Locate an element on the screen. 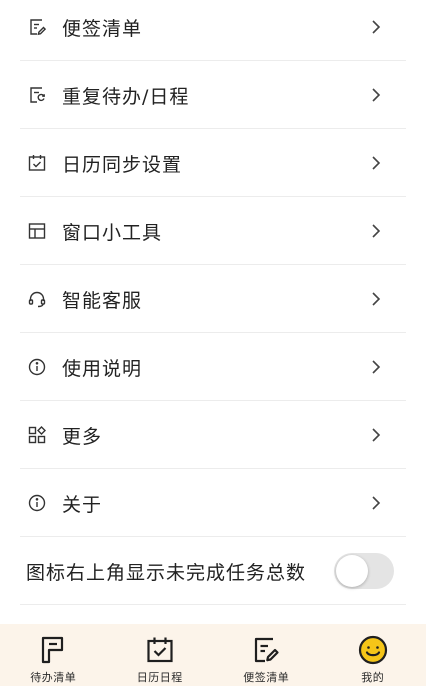 Image resolution: width=426 pixels, height=686 pixels. repeat-note-icon is located at coordinates (37, 95).